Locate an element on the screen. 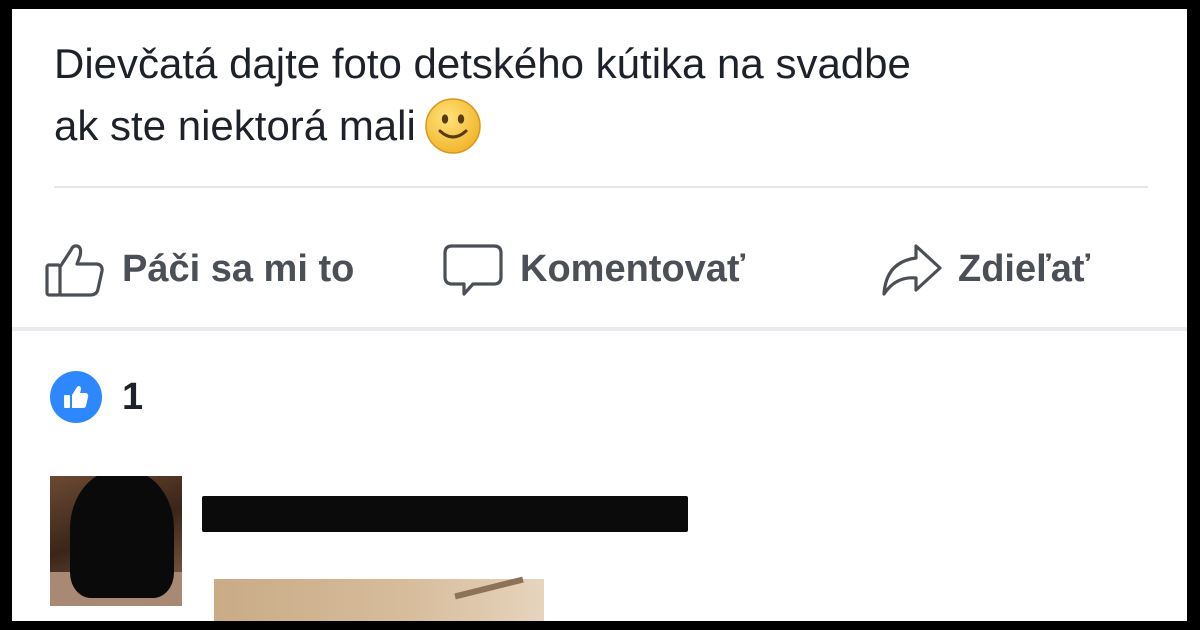 Image resolution: width=1200 pixels, height=630 pixels. reactions-summary: 1 is located at coordinates (96, 397).